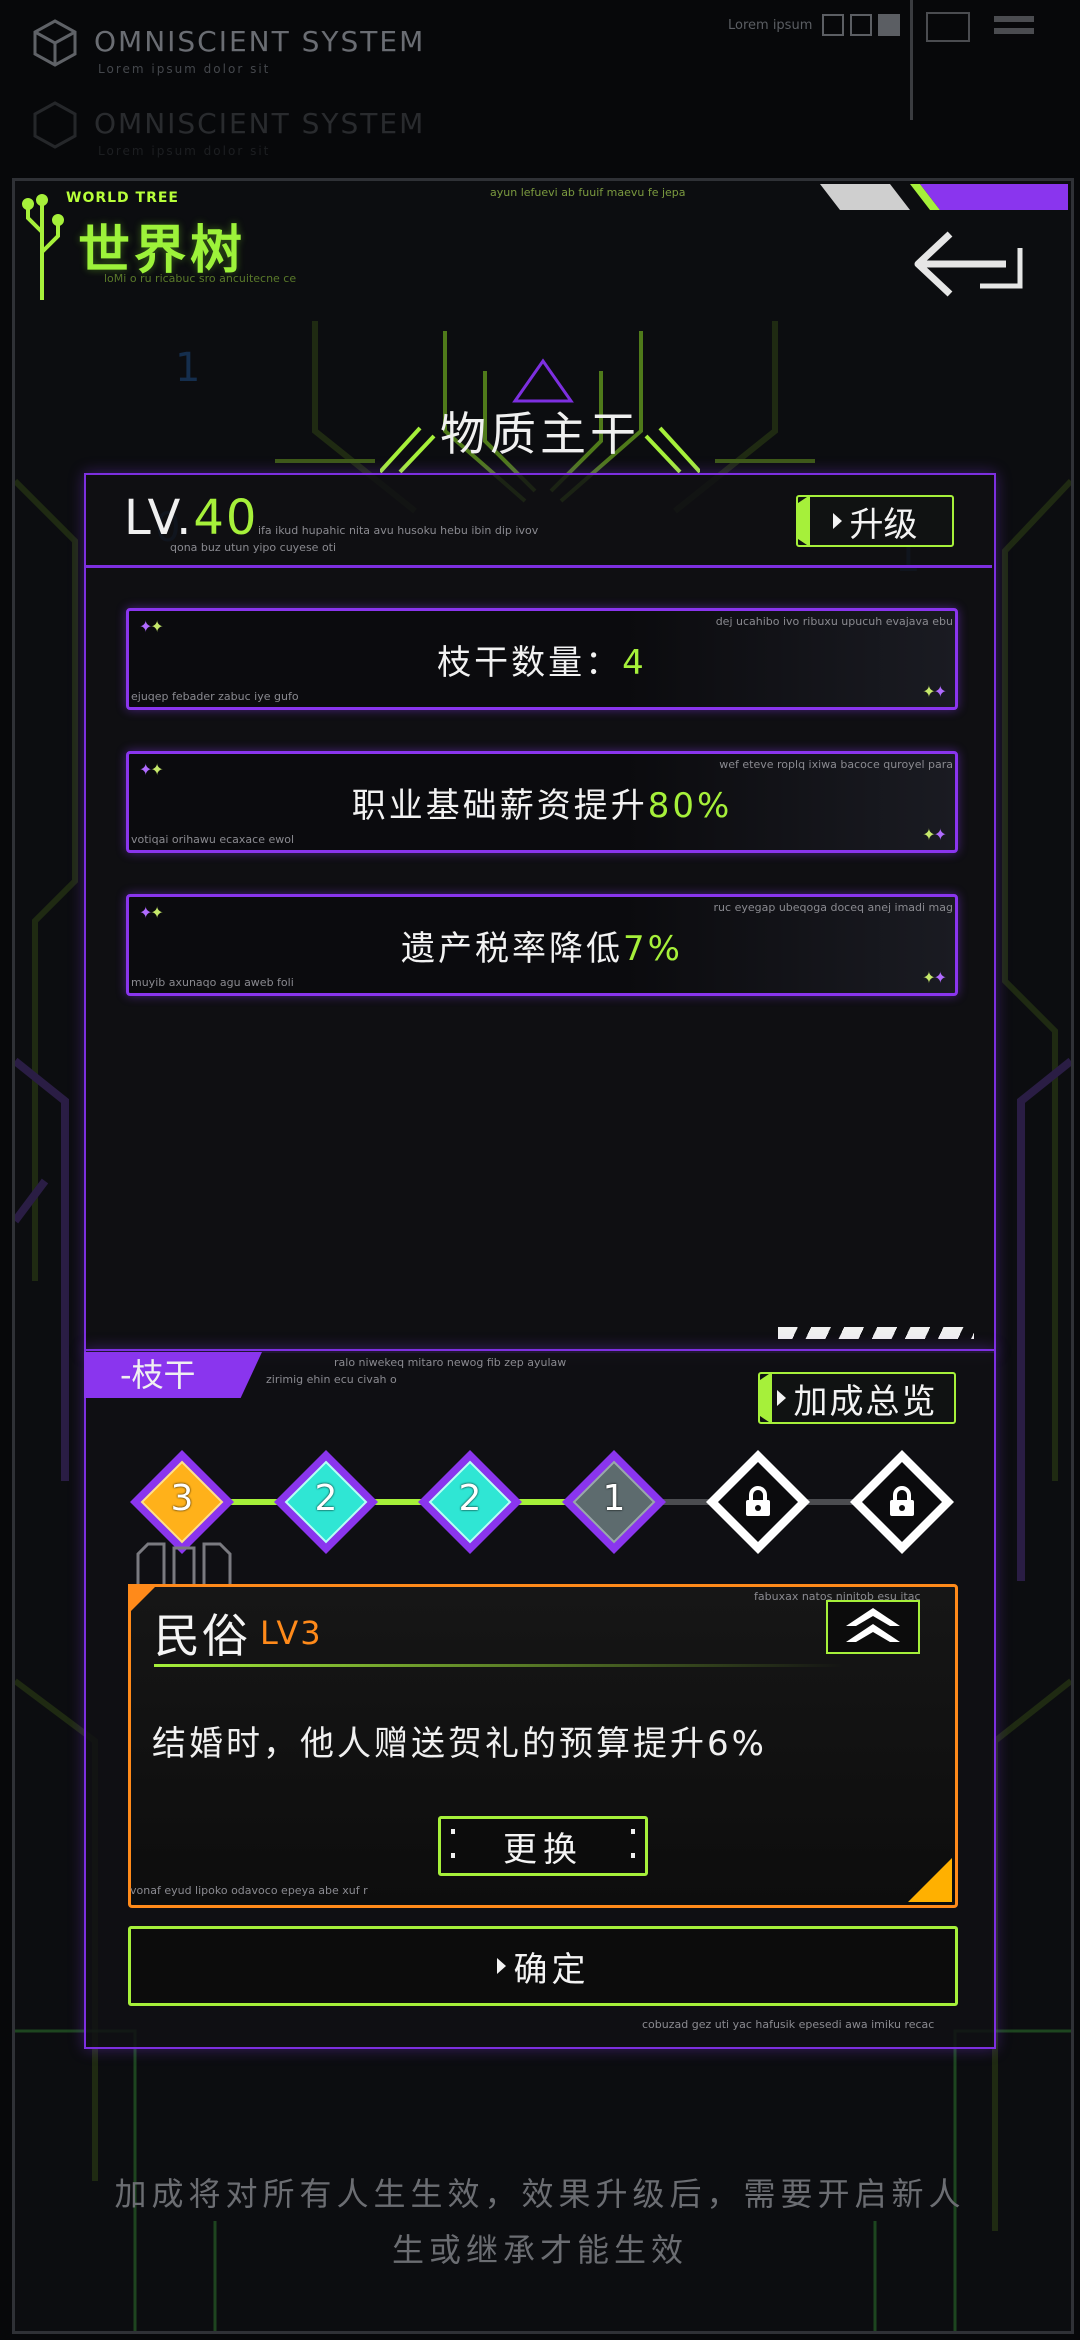 This screenshot has height=2340, width=1080. I want to click on system-header: OMNISCIENT SYSTEM Lorem ipsum dolor sit, so click(227, 47).